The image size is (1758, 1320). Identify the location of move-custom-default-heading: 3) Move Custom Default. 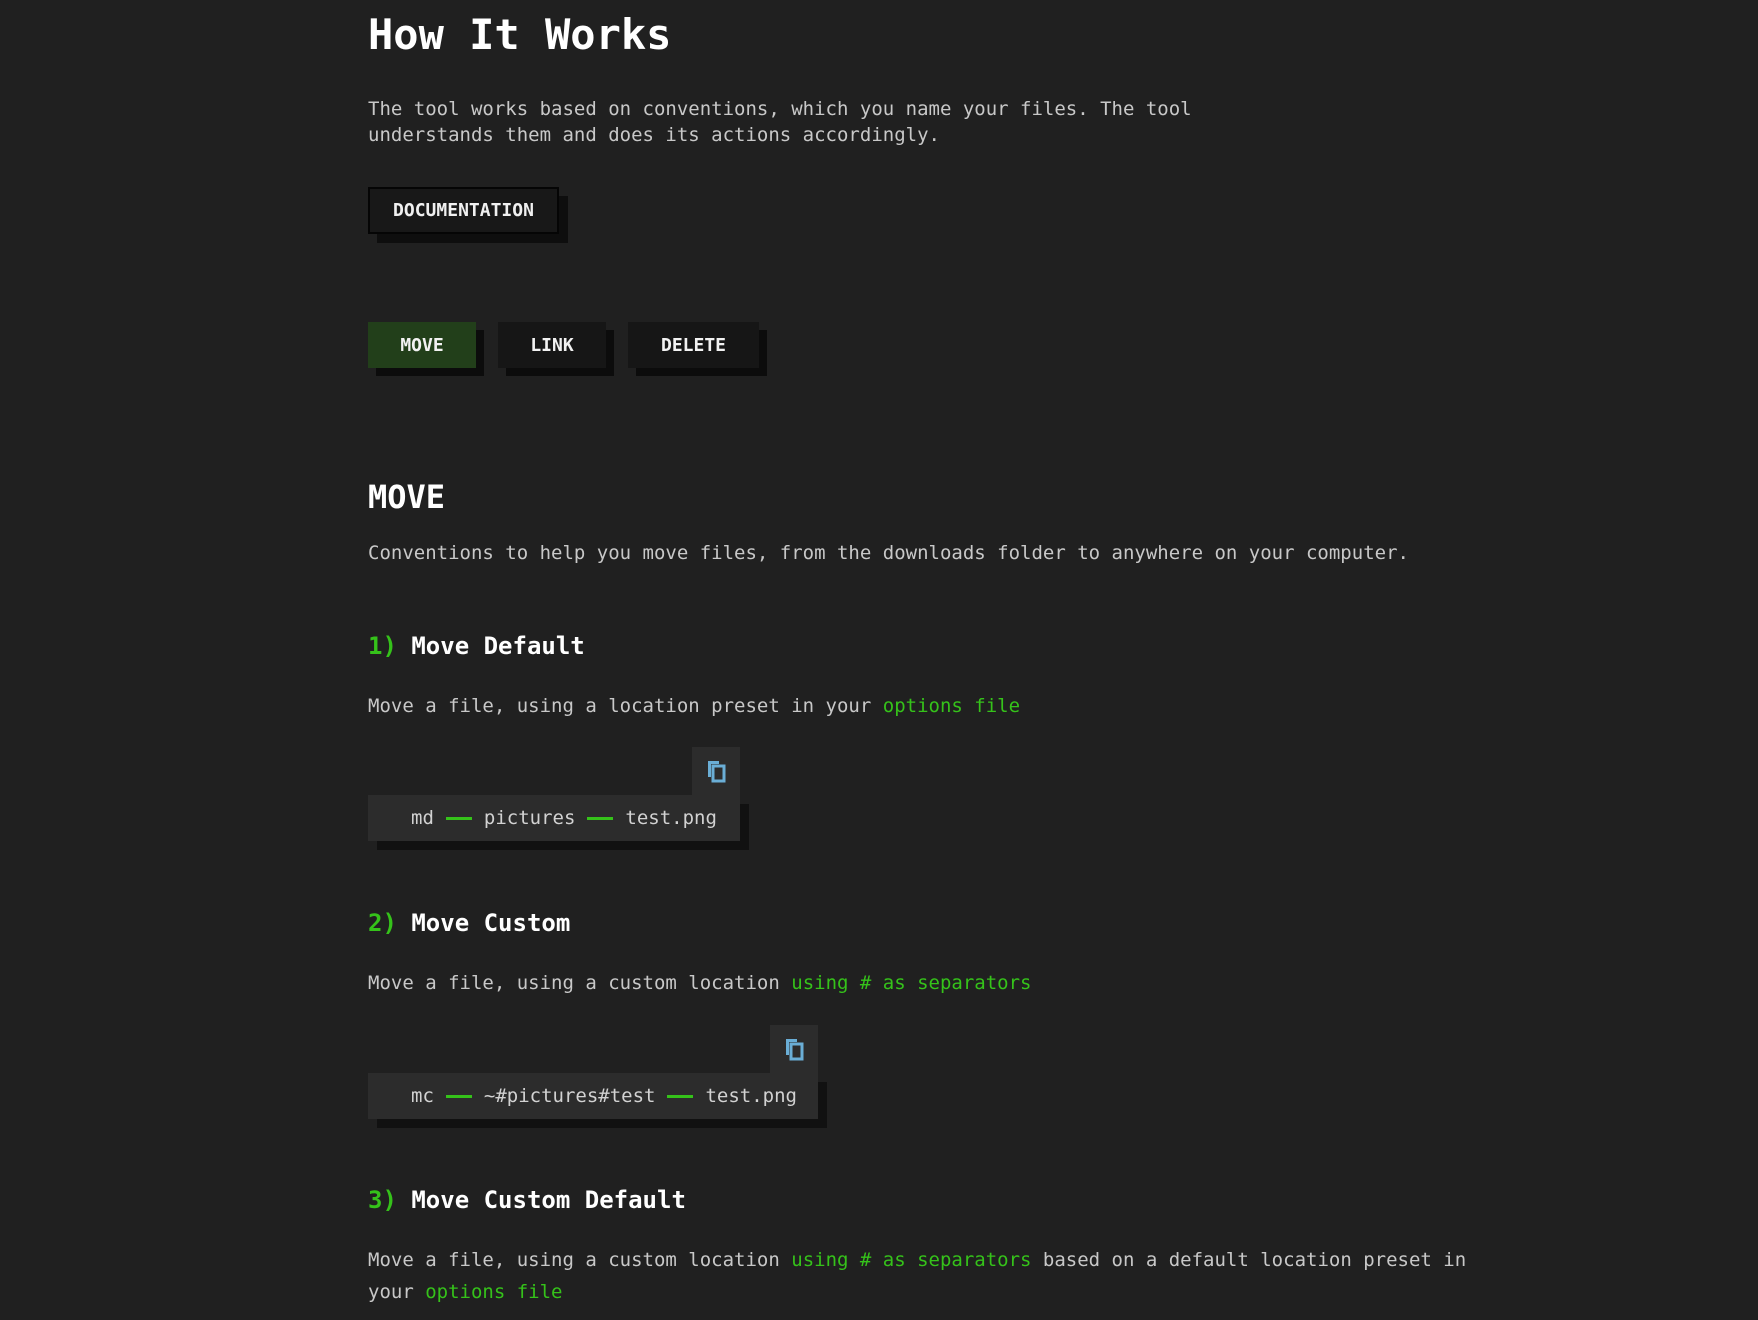
(527, 1200).